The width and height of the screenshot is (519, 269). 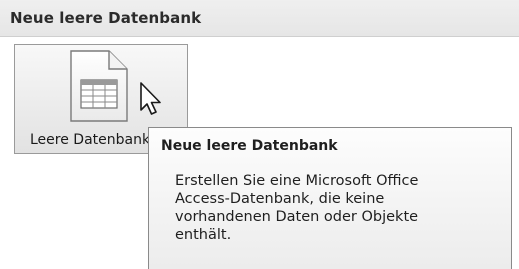 I want to click on section-title: Neue leere Datenbank, so click(x=106, y=18).